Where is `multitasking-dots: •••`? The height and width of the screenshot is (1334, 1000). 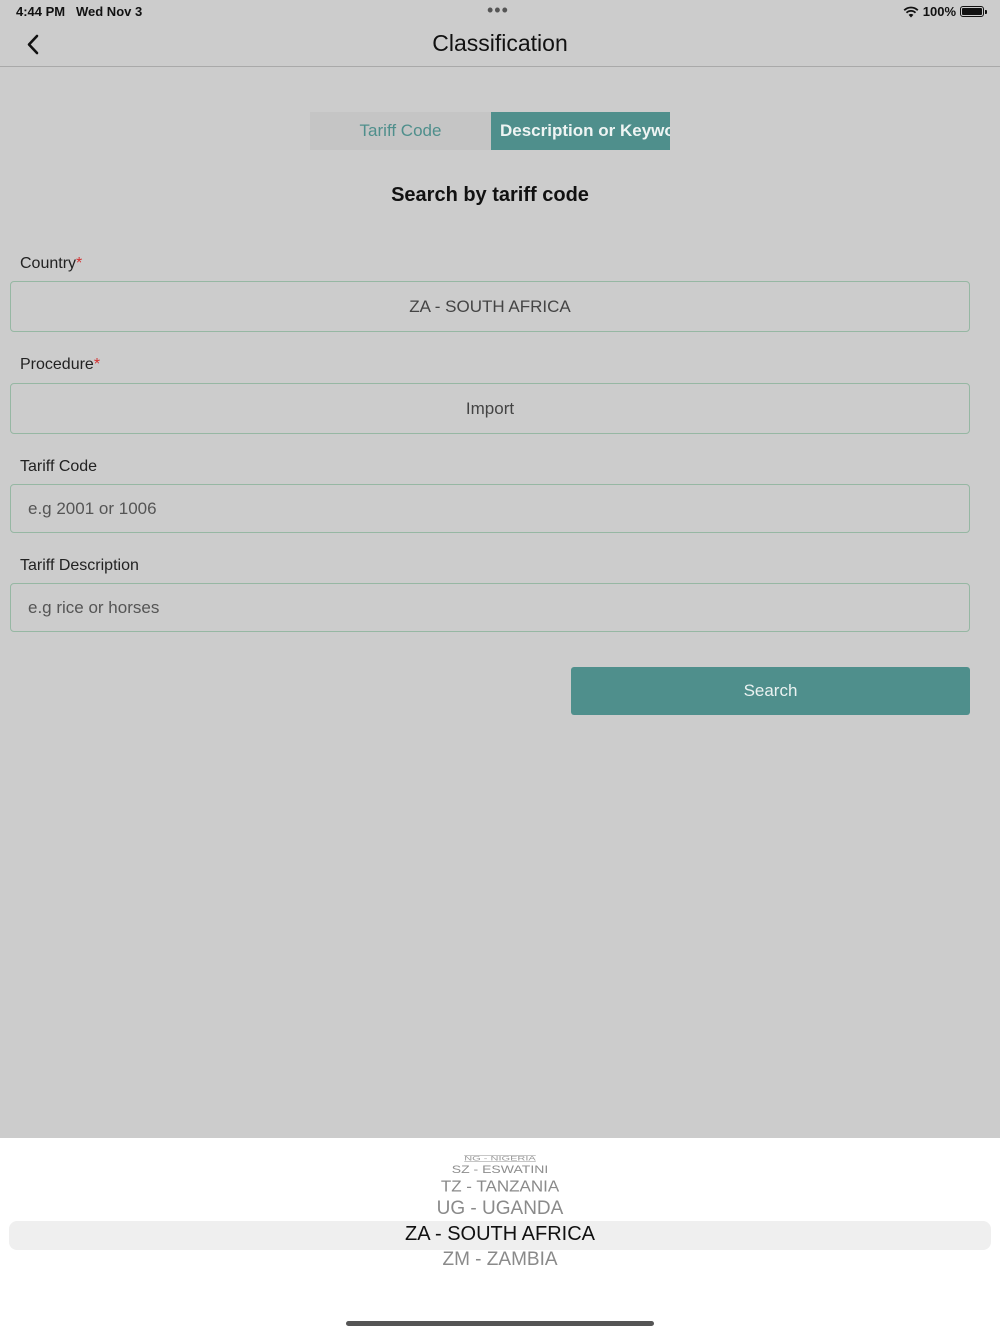
multitasking-dots: ••• is located at coordinates (498, 10).